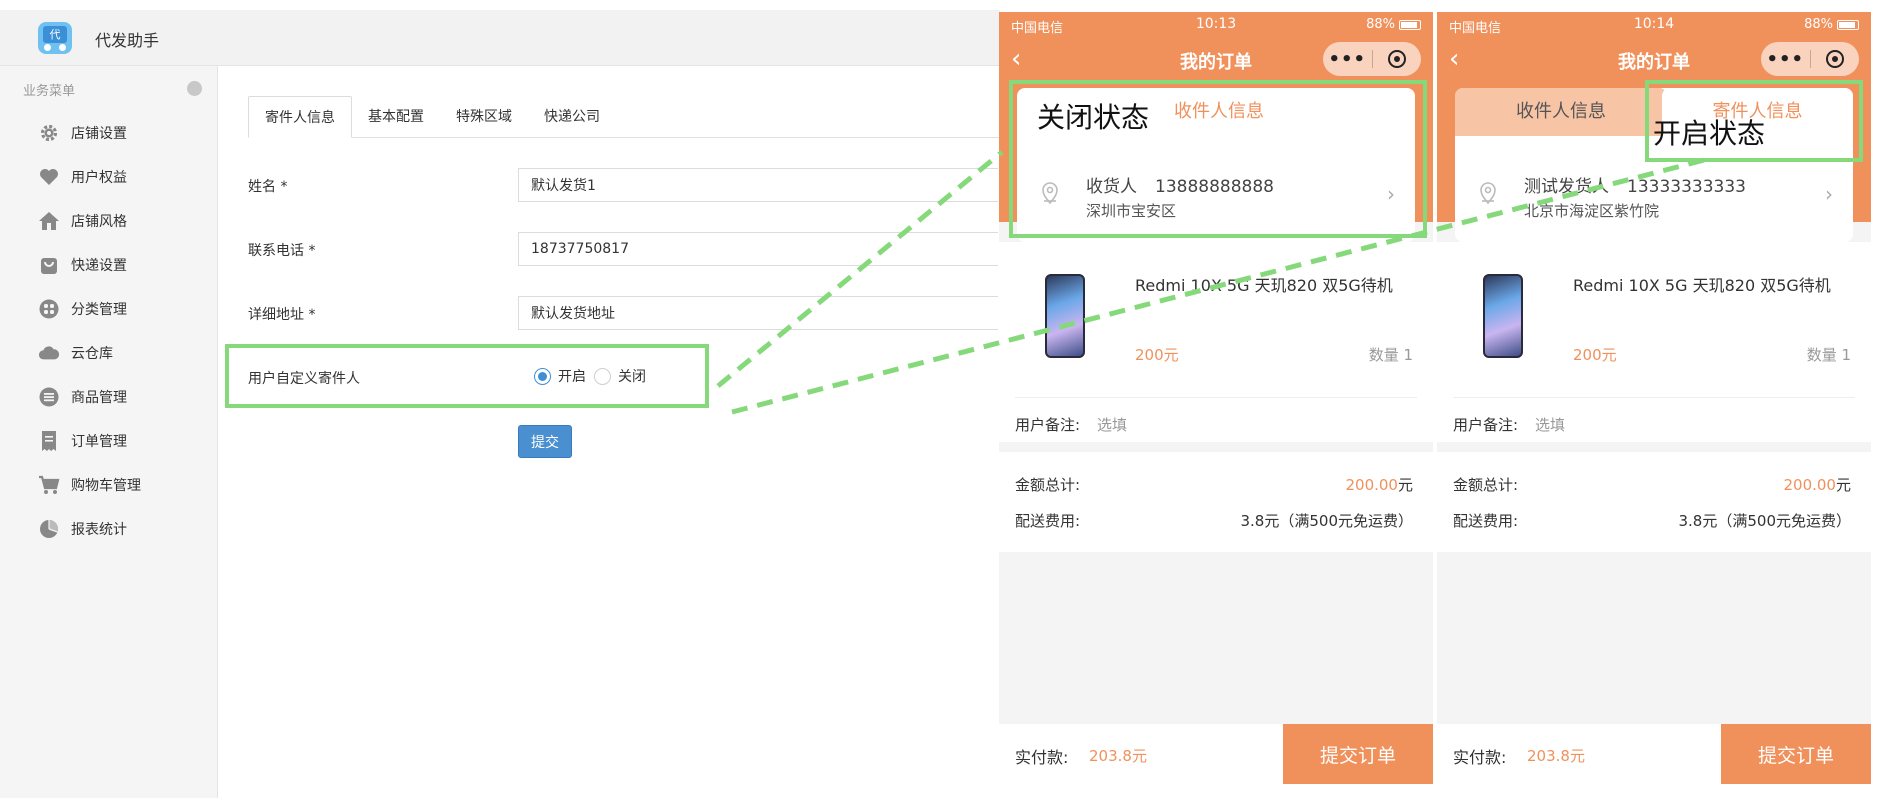 Image resolution: width=1884 pixels, height=798 pixels. I want to click on sidebar-item-label: 分类管理, so click(99, 310).